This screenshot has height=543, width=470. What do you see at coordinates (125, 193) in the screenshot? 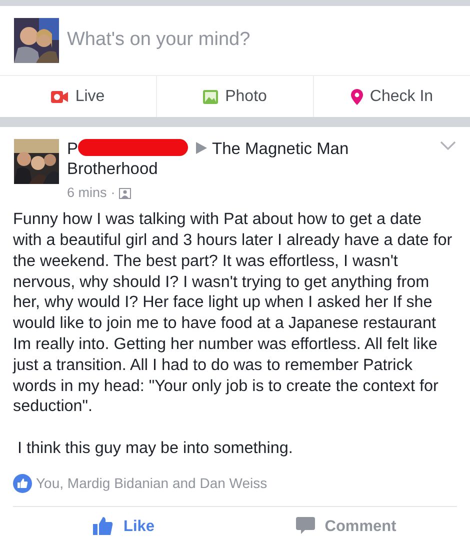
I see `audience-icon` at bounding box center [125, 193].